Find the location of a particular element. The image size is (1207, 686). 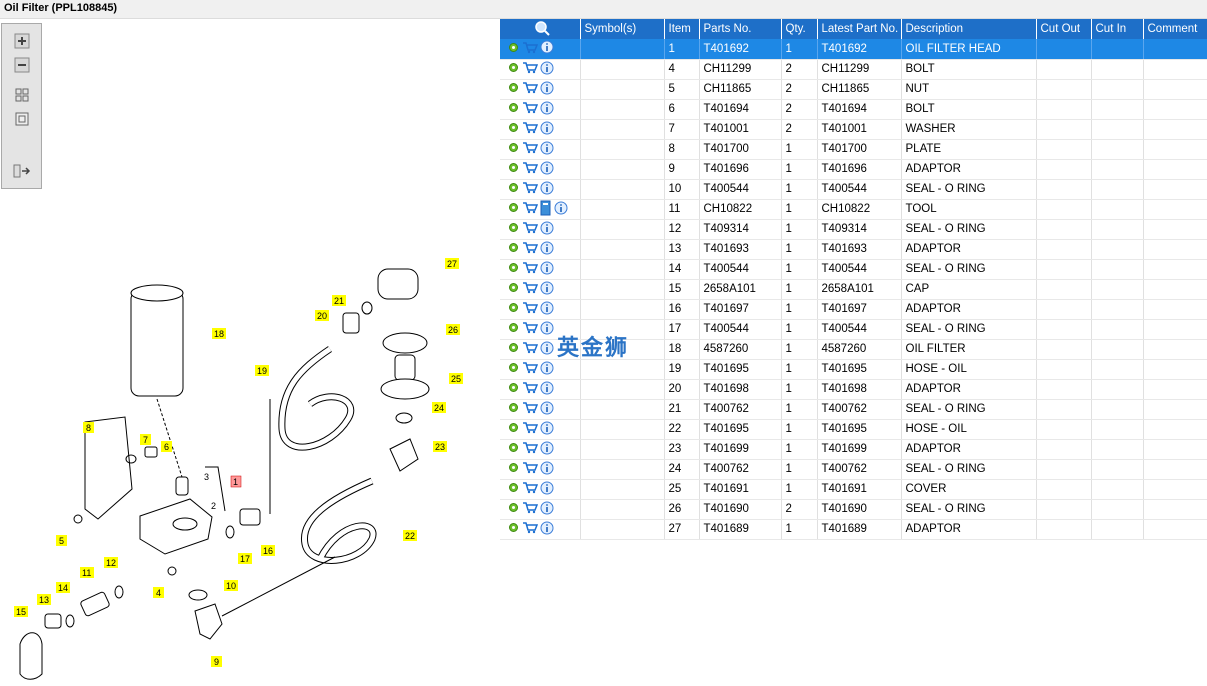

header-symbols: Symbol(s) is located at coordinates (622, 29).